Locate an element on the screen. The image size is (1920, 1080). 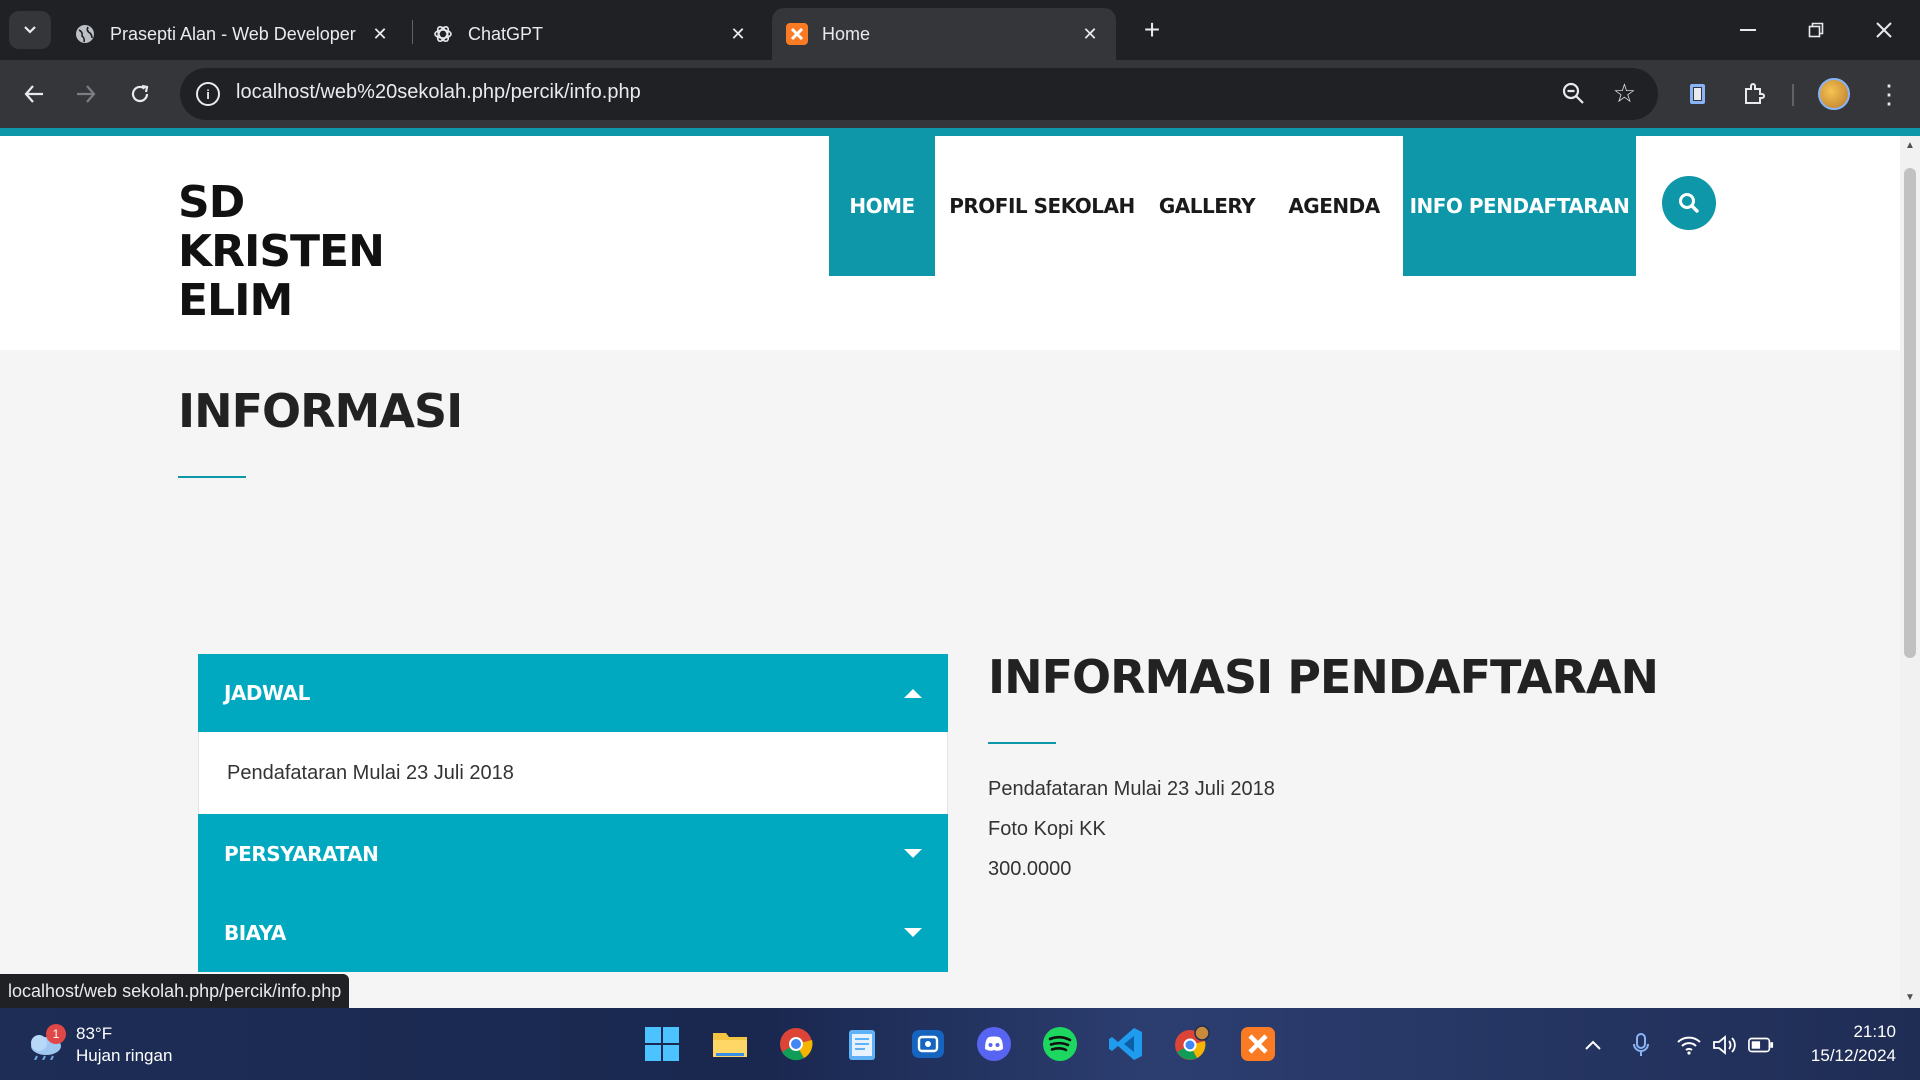
site-logo: SD KRISTEN ELIM is located at coordinates (288, 251).